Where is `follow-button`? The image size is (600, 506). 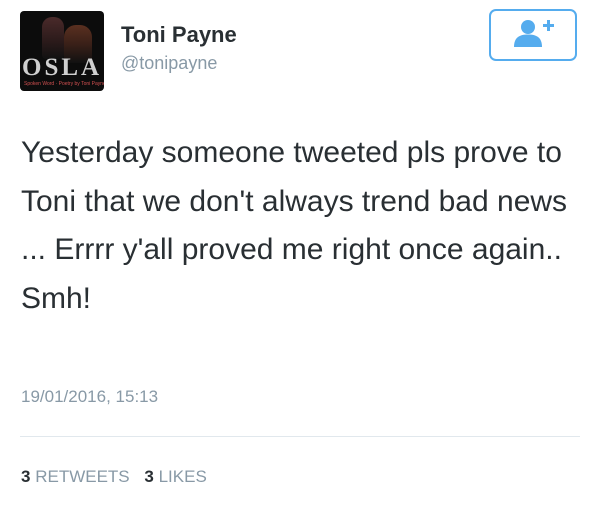 follow-button is located at coordinates (533, 35).